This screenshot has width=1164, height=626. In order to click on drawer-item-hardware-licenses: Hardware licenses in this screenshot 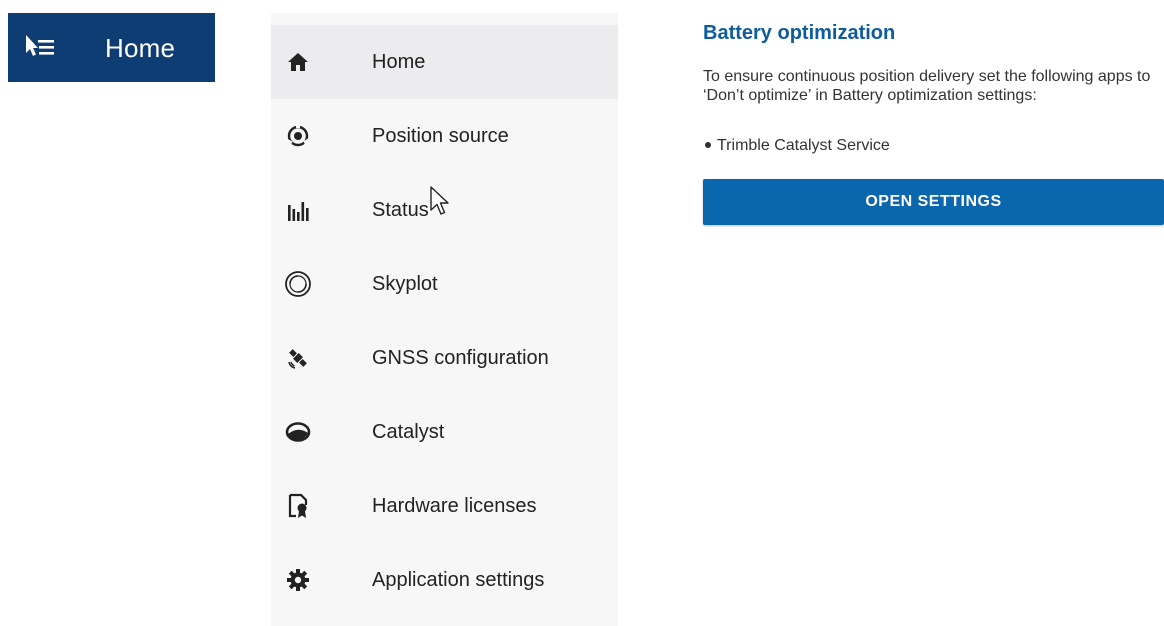, I will do `click(444, 506)`.